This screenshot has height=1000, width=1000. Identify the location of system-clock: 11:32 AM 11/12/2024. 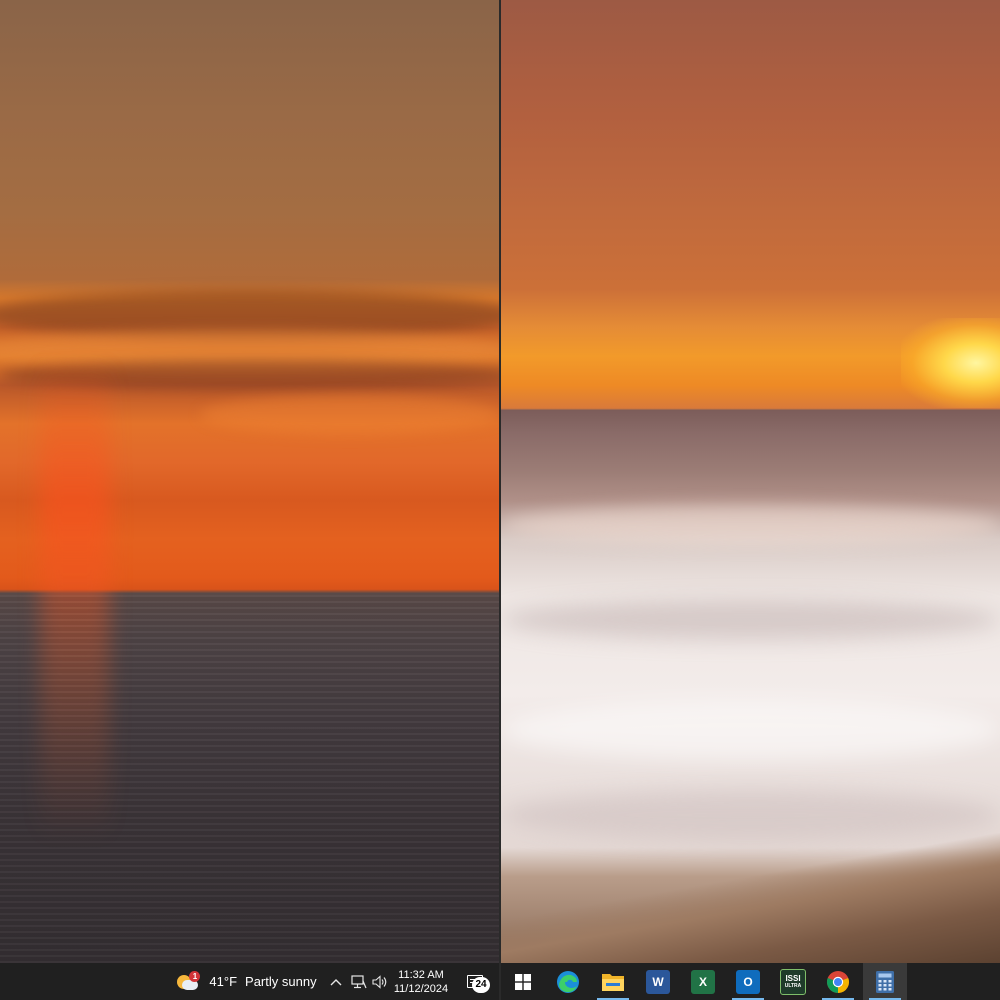
(421, 981).